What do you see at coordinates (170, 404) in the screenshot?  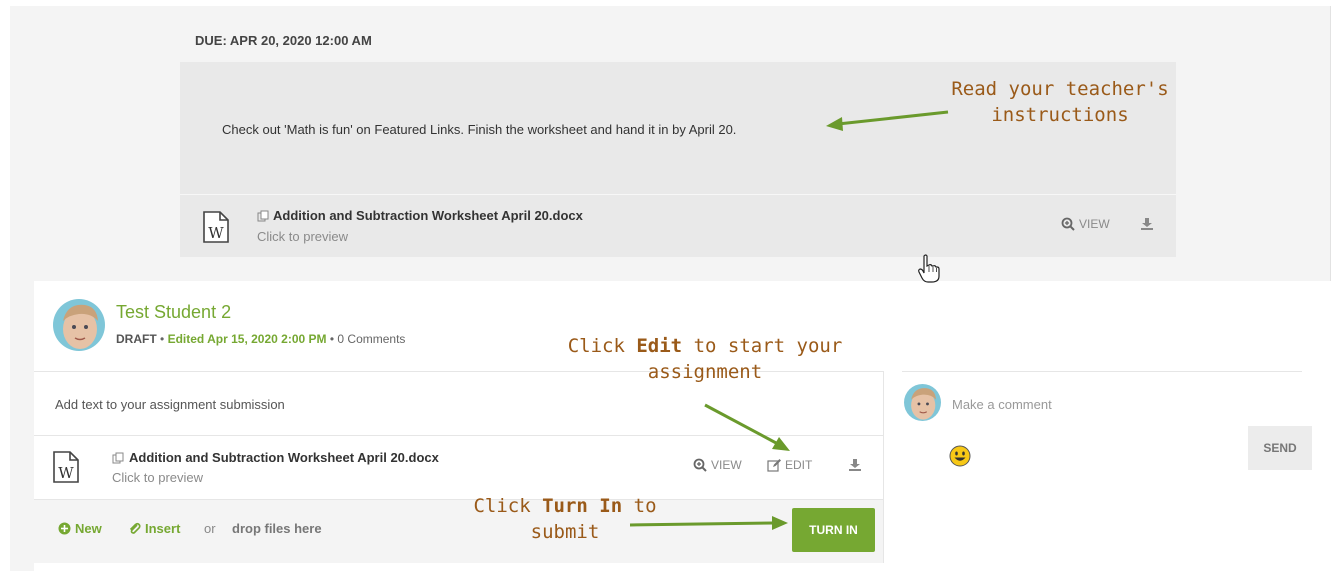 I see `submission-text-input: Add text to your assignment submission` at bounding box center [170, 404].